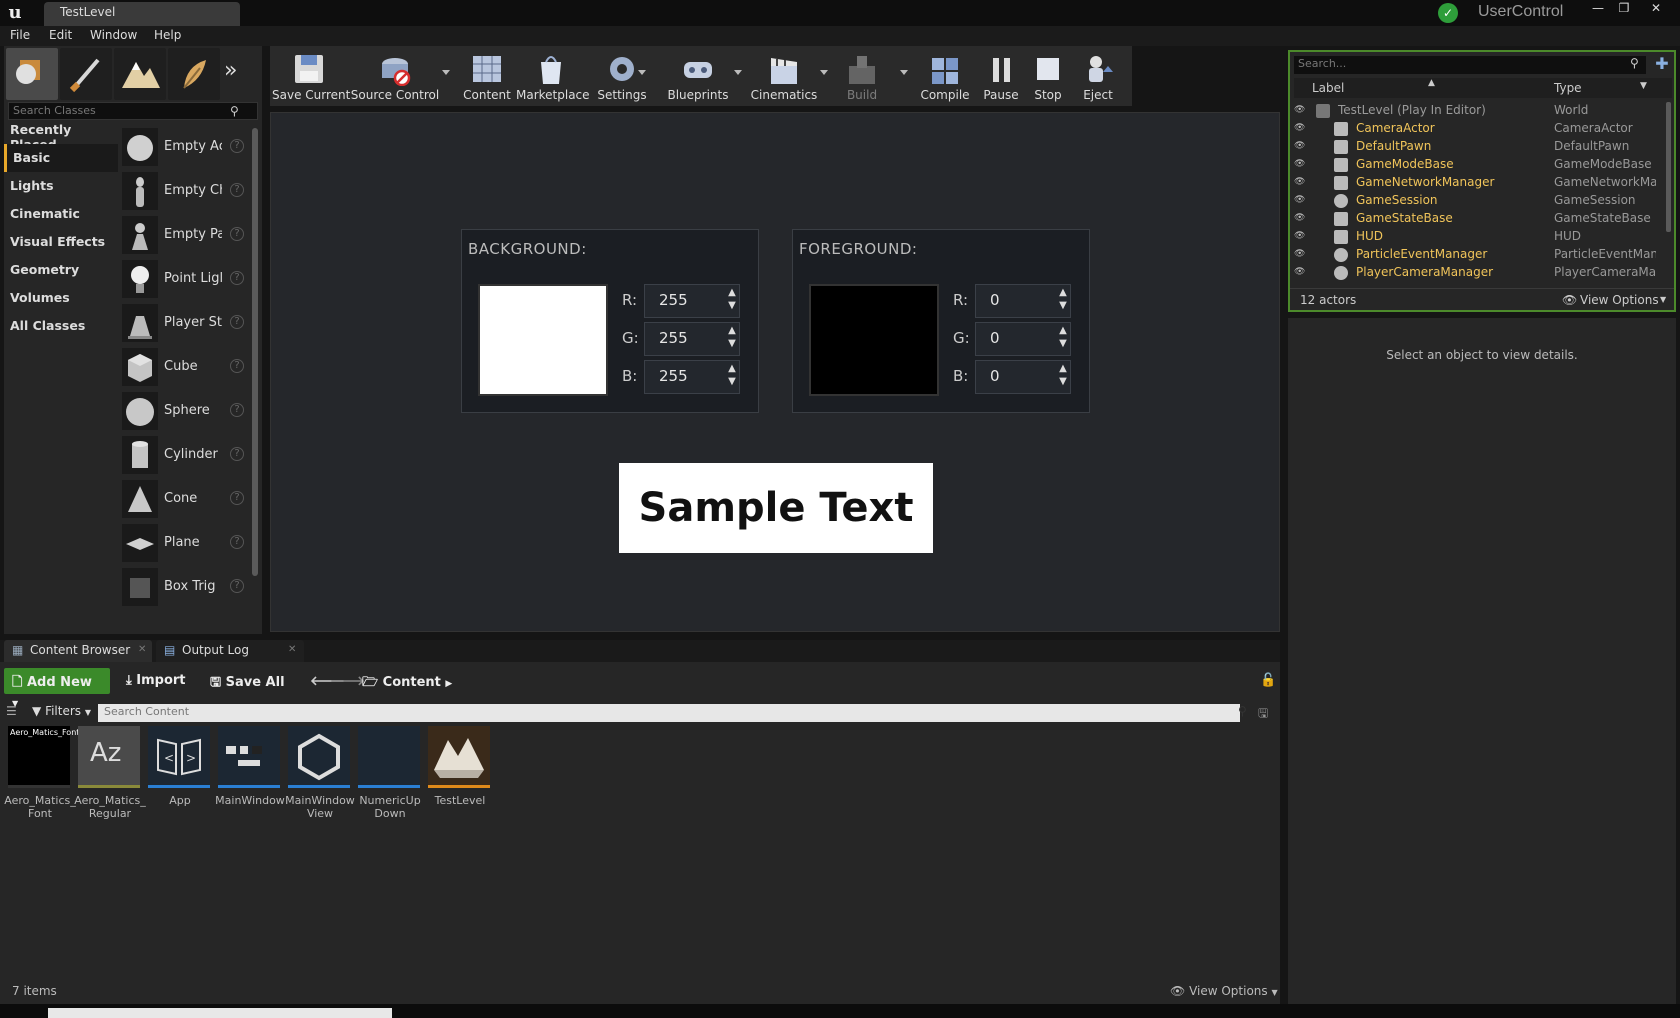 This screenshot has height=1018, width=1680. Describe the element at coordinates (57, 688) in the screenshot. I see `add-new-button: 🗋 Add New ▼` at that location.